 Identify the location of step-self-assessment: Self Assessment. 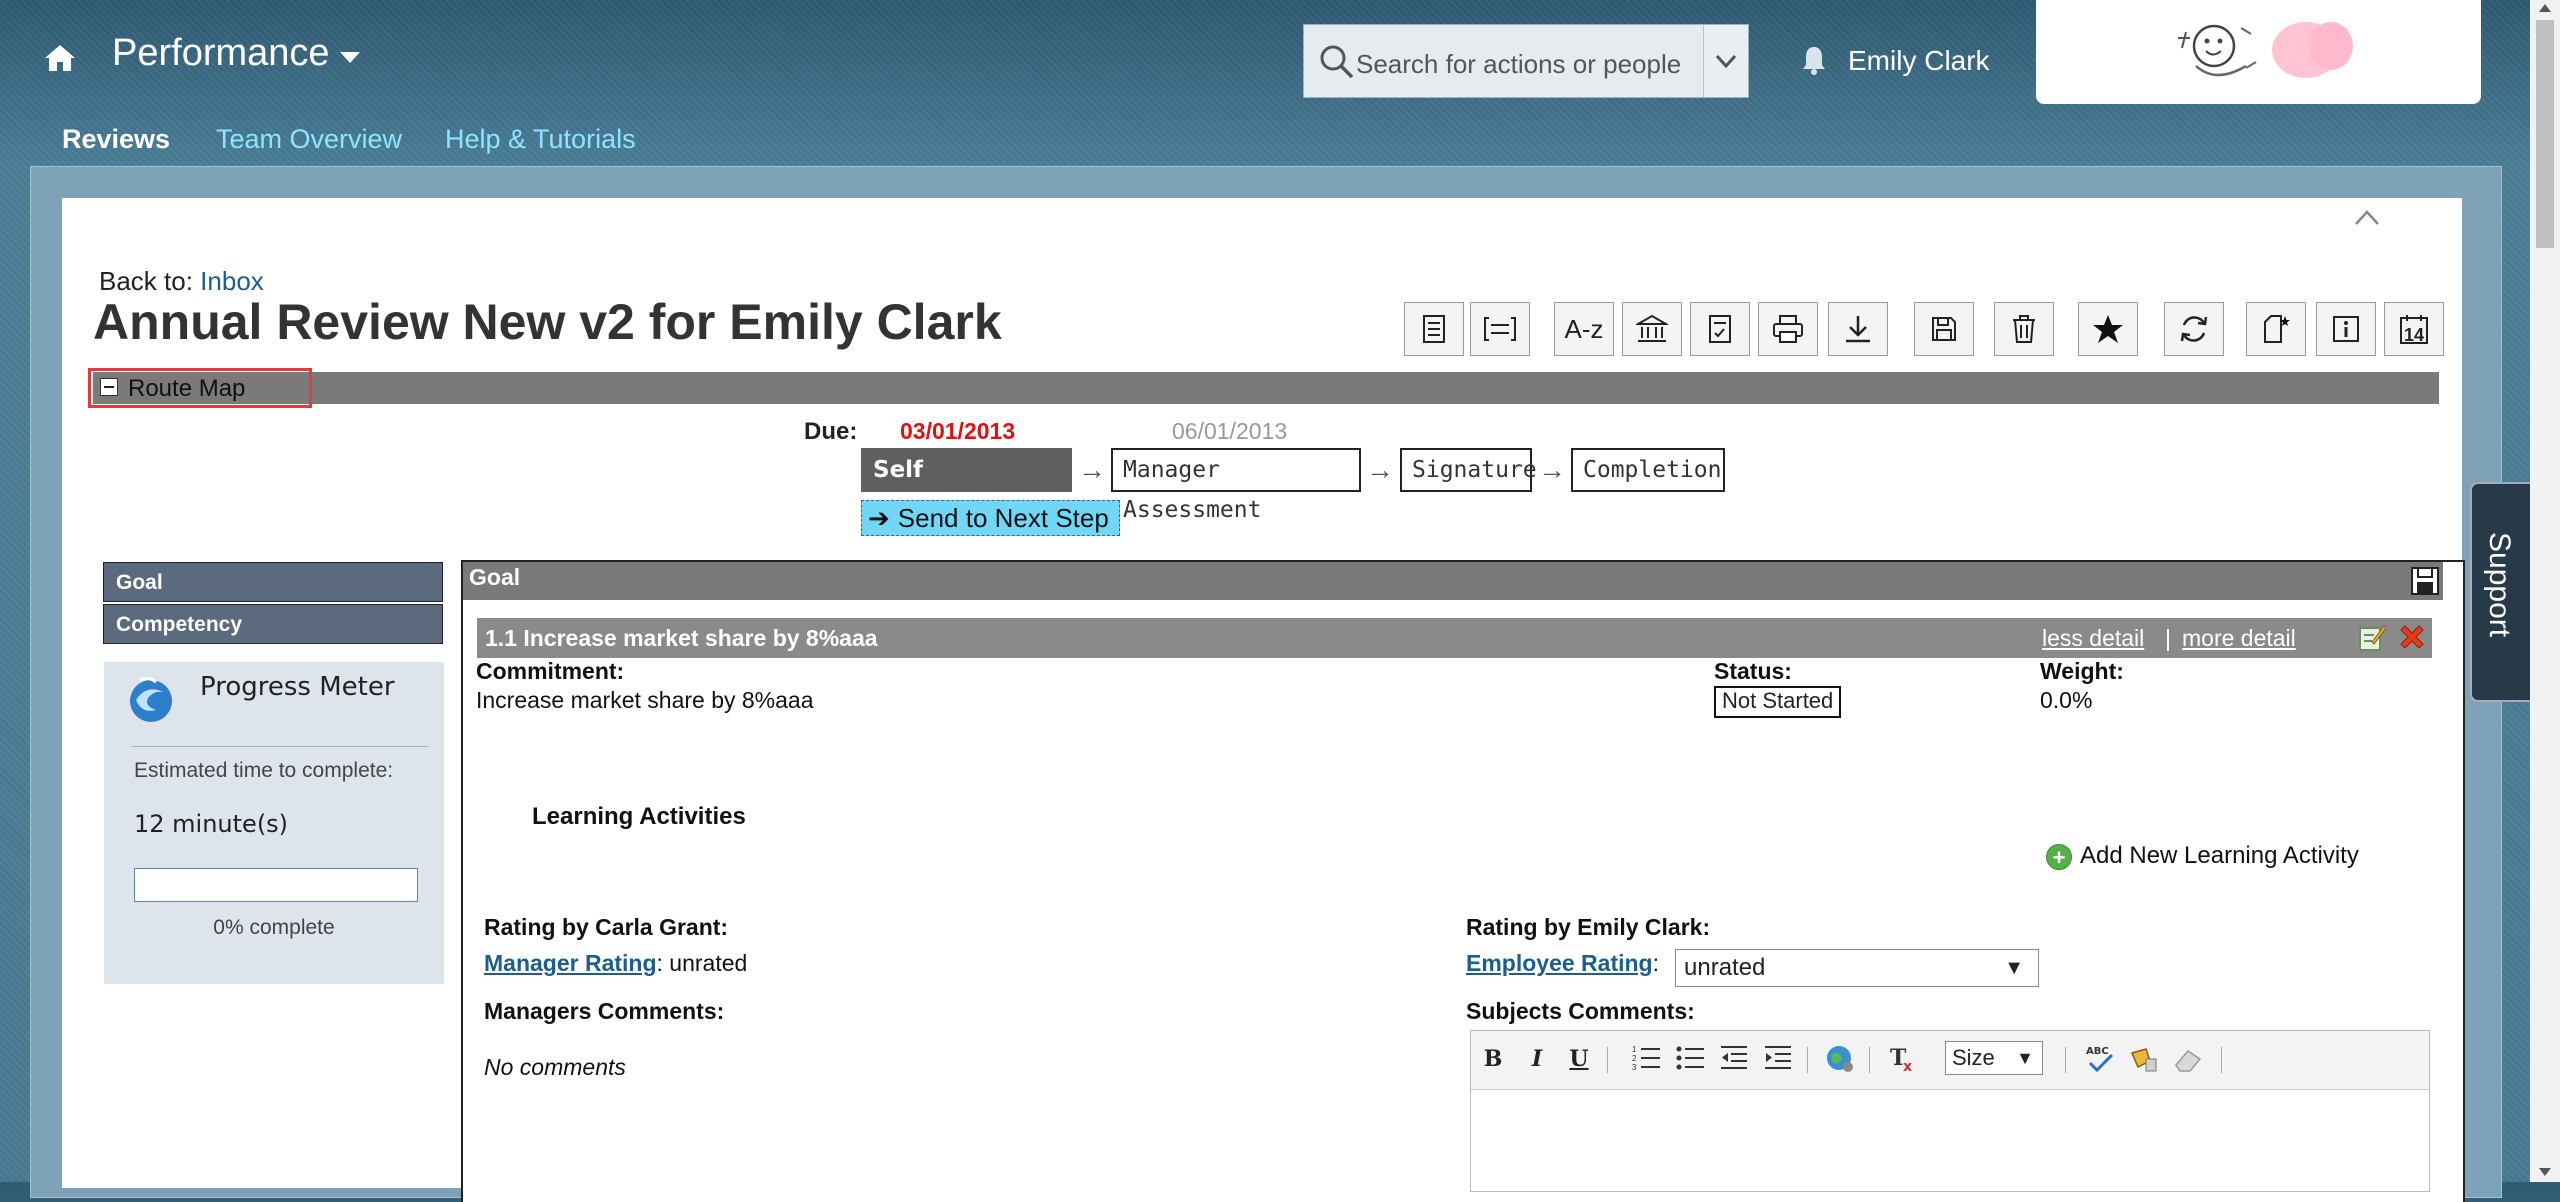
(966, 485).